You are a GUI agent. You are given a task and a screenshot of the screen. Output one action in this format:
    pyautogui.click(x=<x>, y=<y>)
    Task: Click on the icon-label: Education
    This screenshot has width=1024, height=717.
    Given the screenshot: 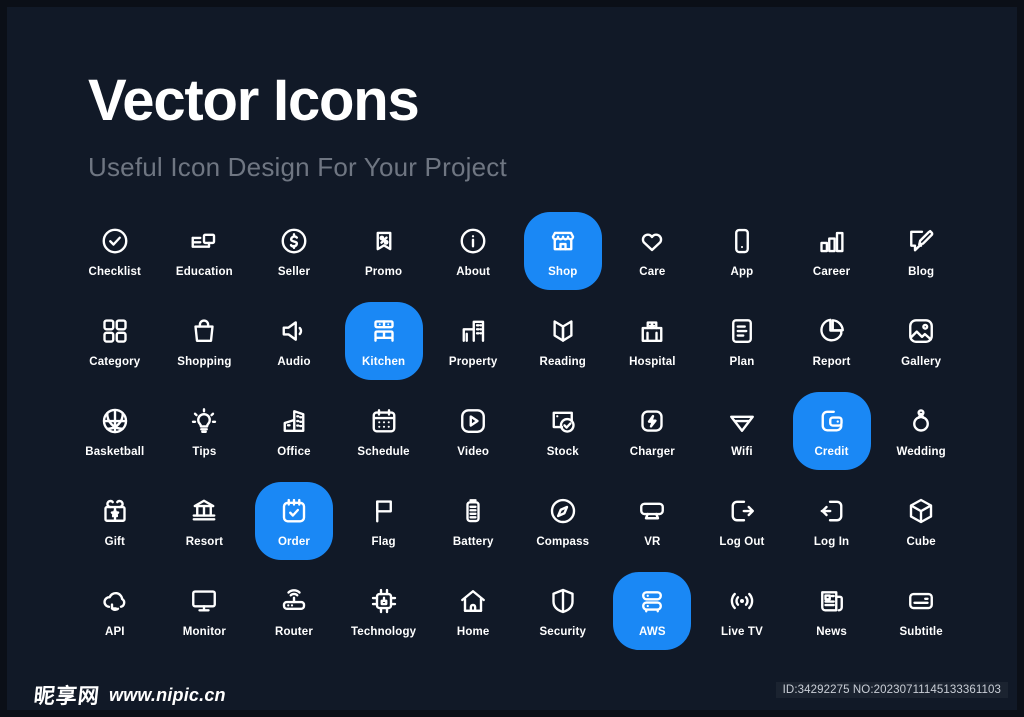 What is the action you would take?
    pyautogui.click(x=204, y=272)
    